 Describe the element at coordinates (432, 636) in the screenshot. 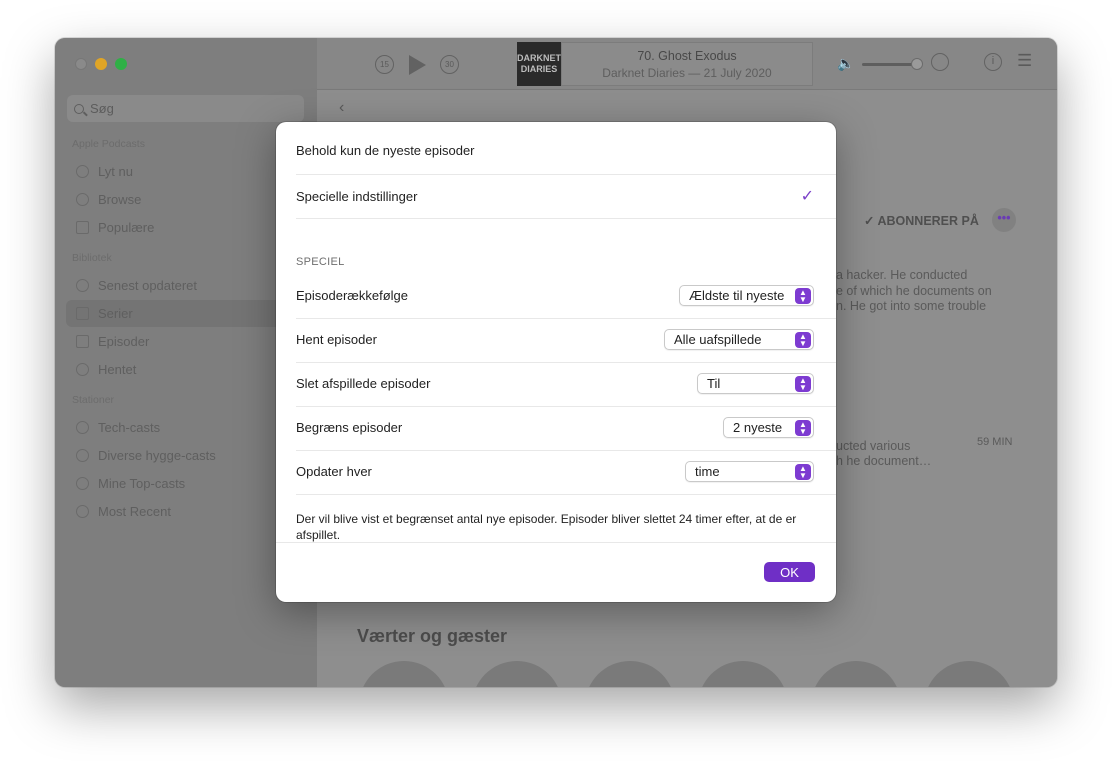

I see `hosts-section-title: Værter og gæster` at that location.